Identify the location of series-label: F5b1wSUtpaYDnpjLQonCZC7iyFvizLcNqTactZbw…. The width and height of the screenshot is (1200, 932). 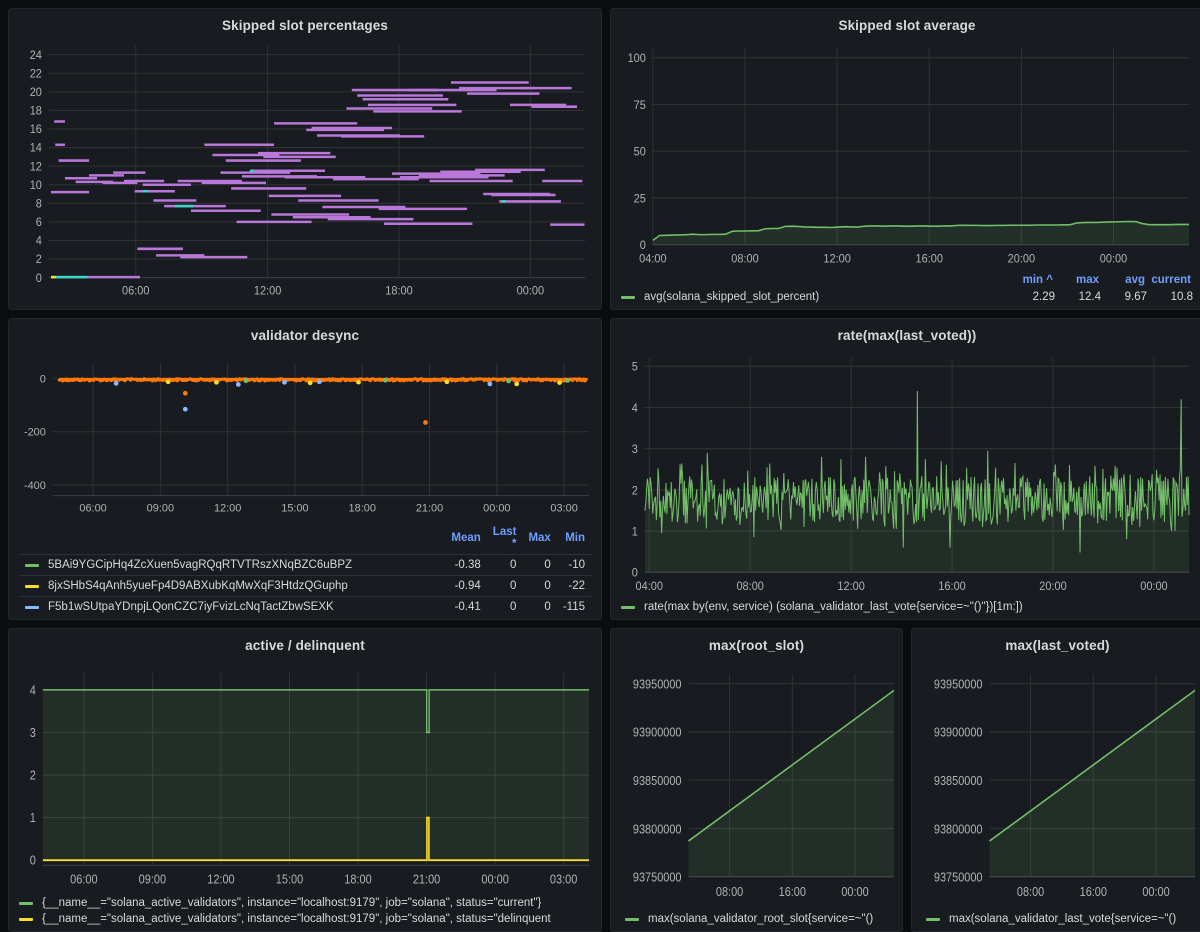
(191, 607).